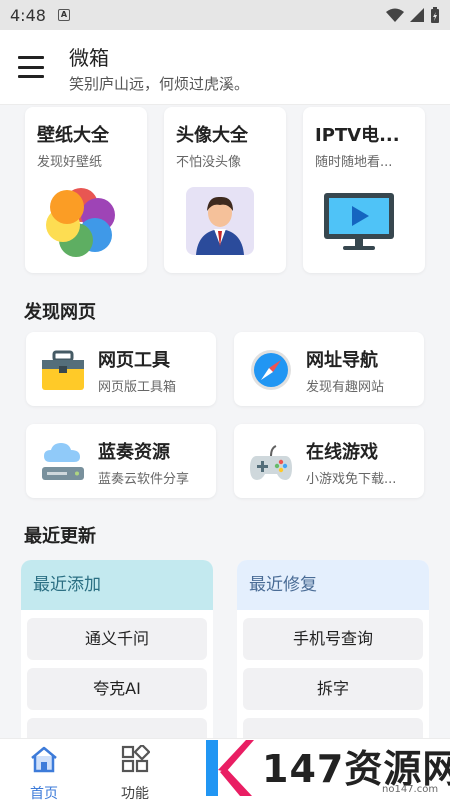  Describe the element at coordinates (417, 15) in the screenshot. I see `signal-icon` at that location.